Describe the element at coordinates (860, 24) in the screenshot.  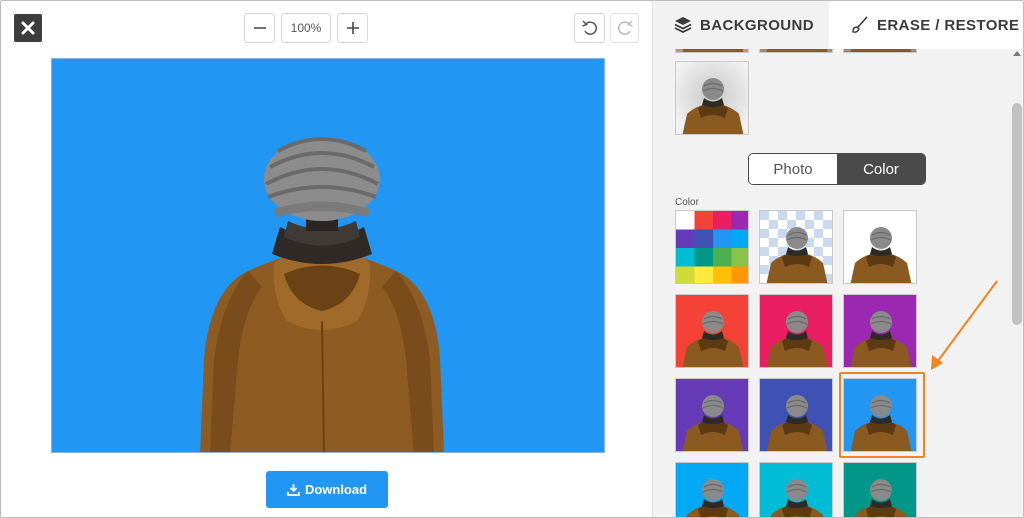
I see `brush-icon` at that location.